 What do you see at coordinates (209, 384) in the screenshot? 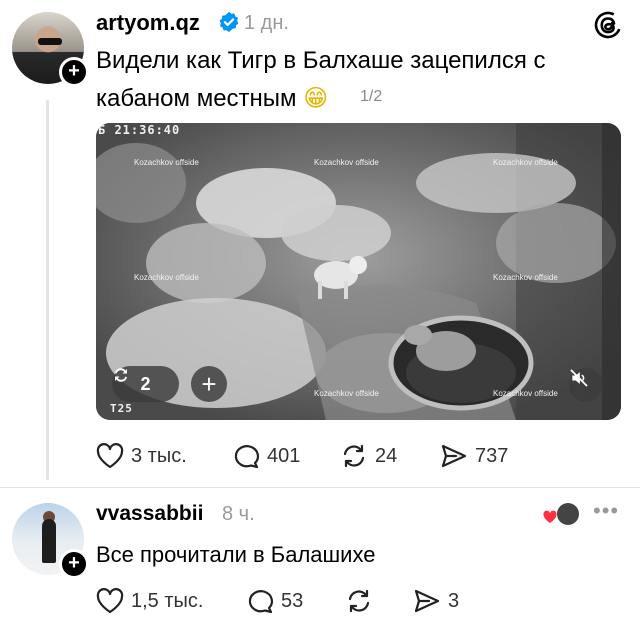
I see `media-add-button: +` at bounding box center [209, 384].